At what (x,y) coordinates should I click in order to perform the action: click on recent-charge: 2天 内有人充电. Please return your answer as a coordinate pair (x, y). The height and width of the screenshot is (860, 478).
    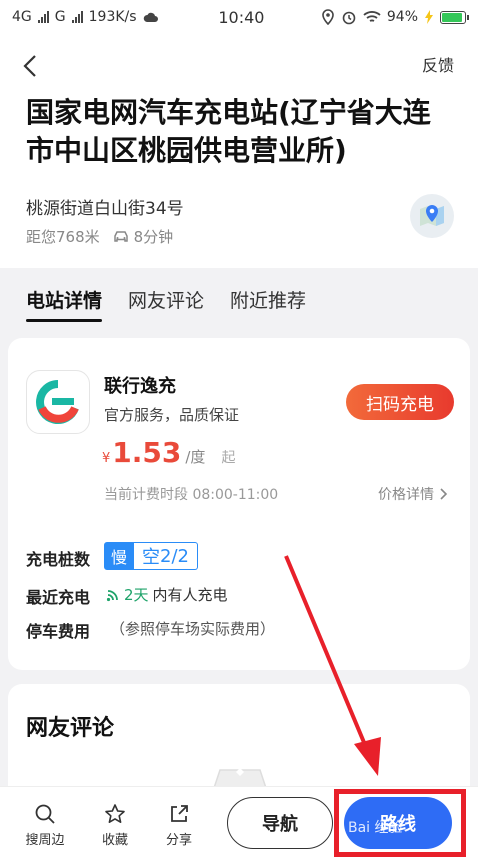
    Looking at the image, I should click on (167, 594).